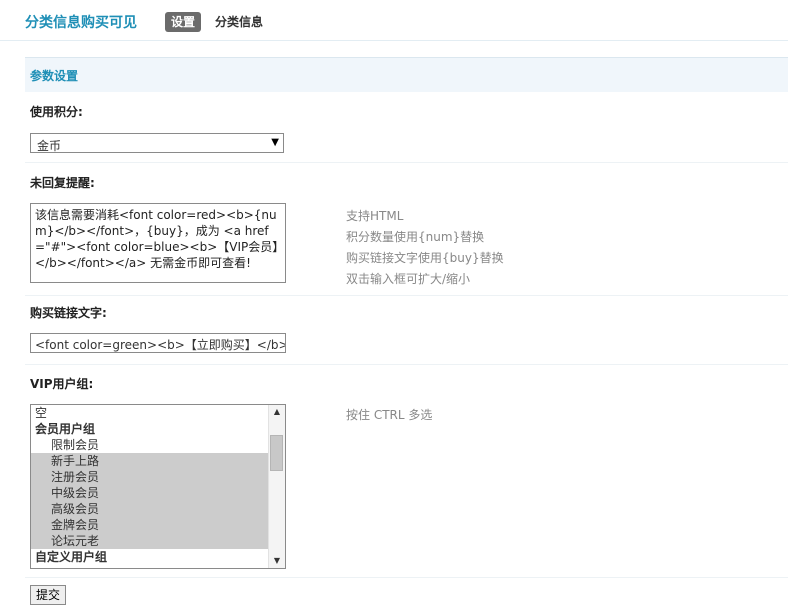 Image resolution: width=788 pixels, height=611 pixels. Describe the element at coordinates (276, 486) in the screenshot. I see `listbox-scrollbar: ▲ ▼` at that location.